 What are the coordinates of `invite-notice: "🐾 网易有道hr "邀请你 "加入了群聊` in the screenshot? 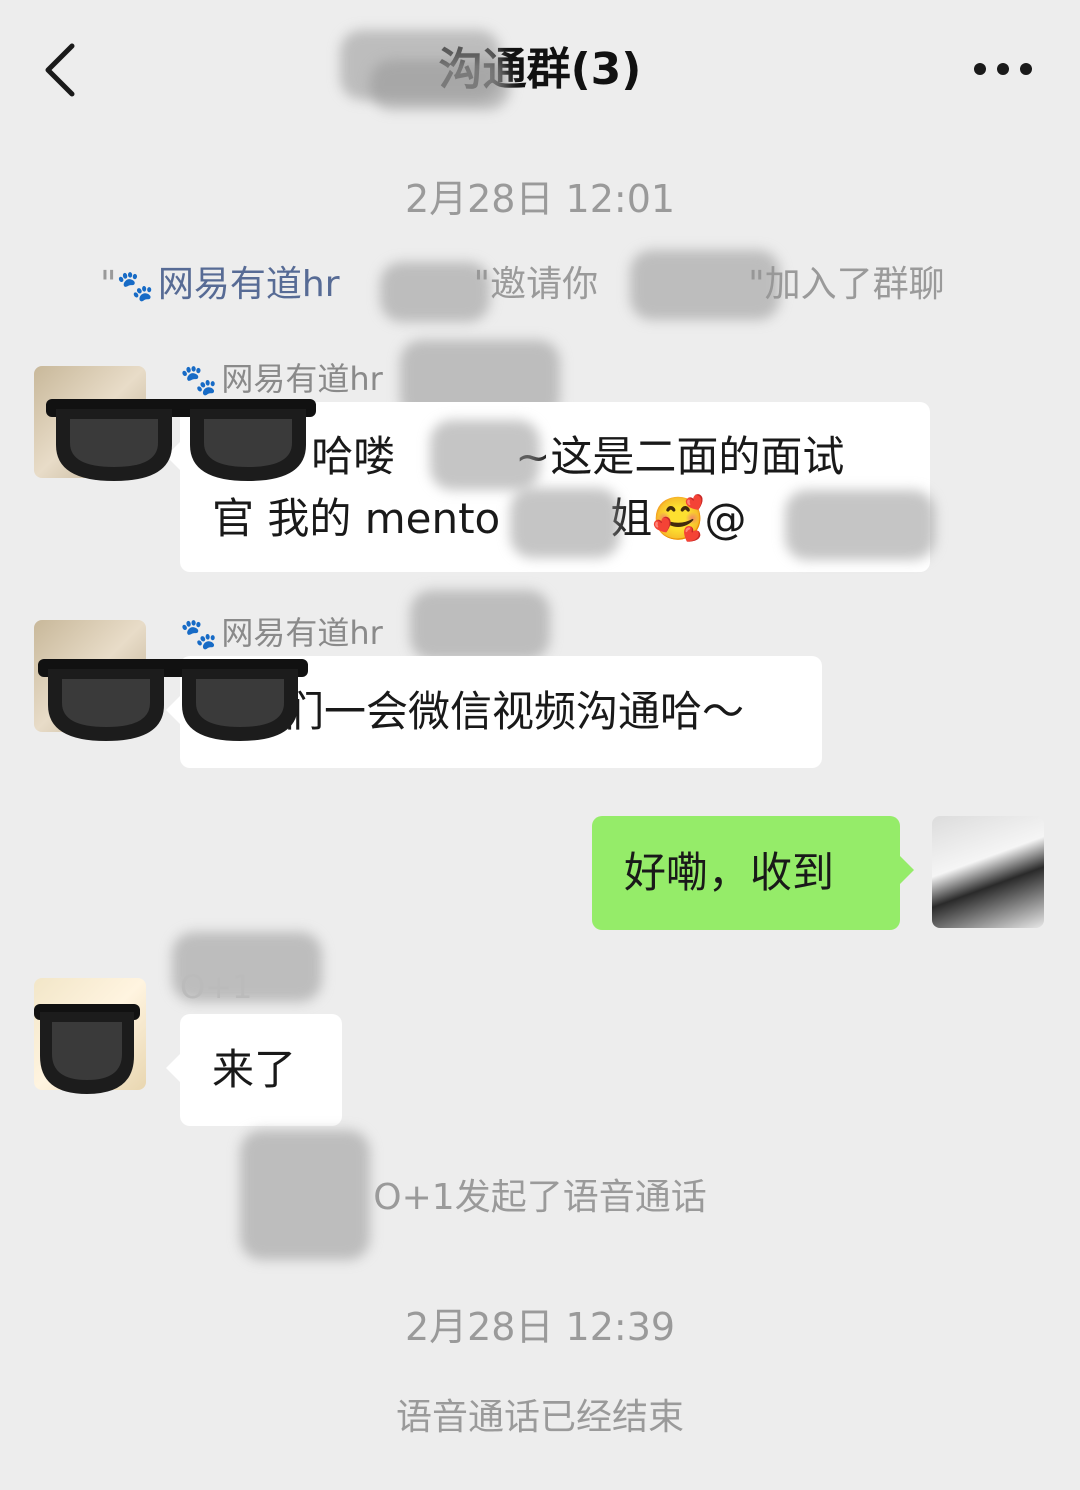 It's located at (522, 286).